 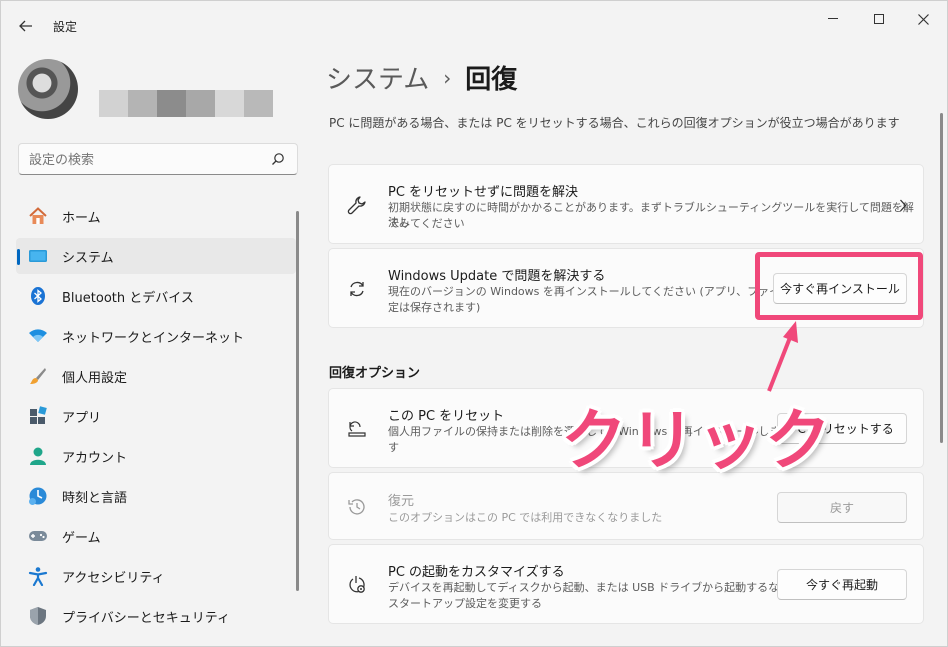 I want to click on sidebar-item-label: ゲーム, so click(x=81, y=538).